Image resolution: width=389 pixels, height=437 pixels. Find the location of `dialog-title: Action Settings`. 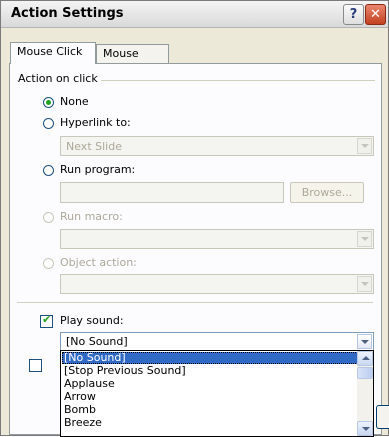

dialog-title: Action Settings is located at coordinates (67, 13).